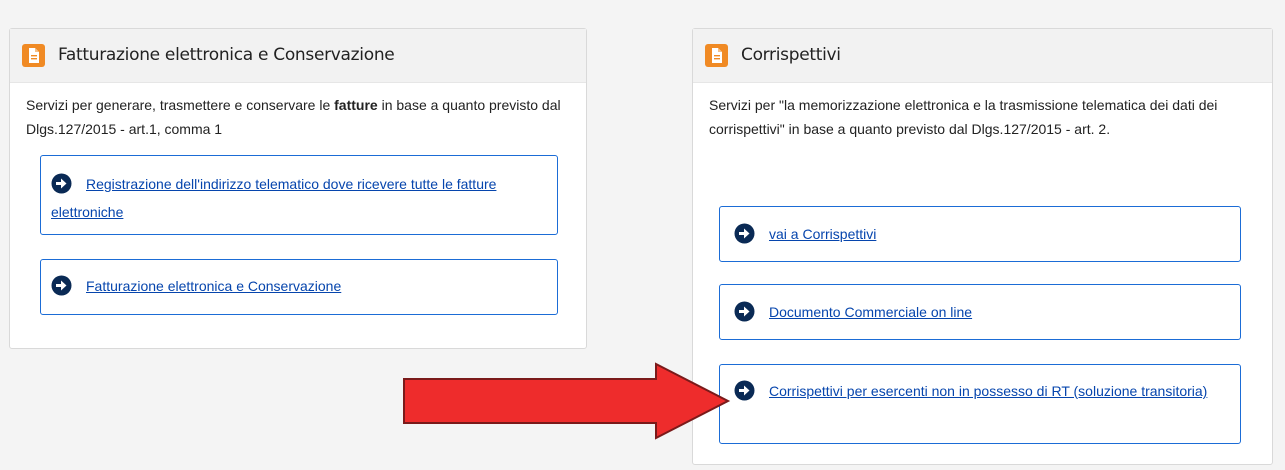 The image size is (1285, 470). I want to click on panel-header: Corrispettivi, so click(982, 56).